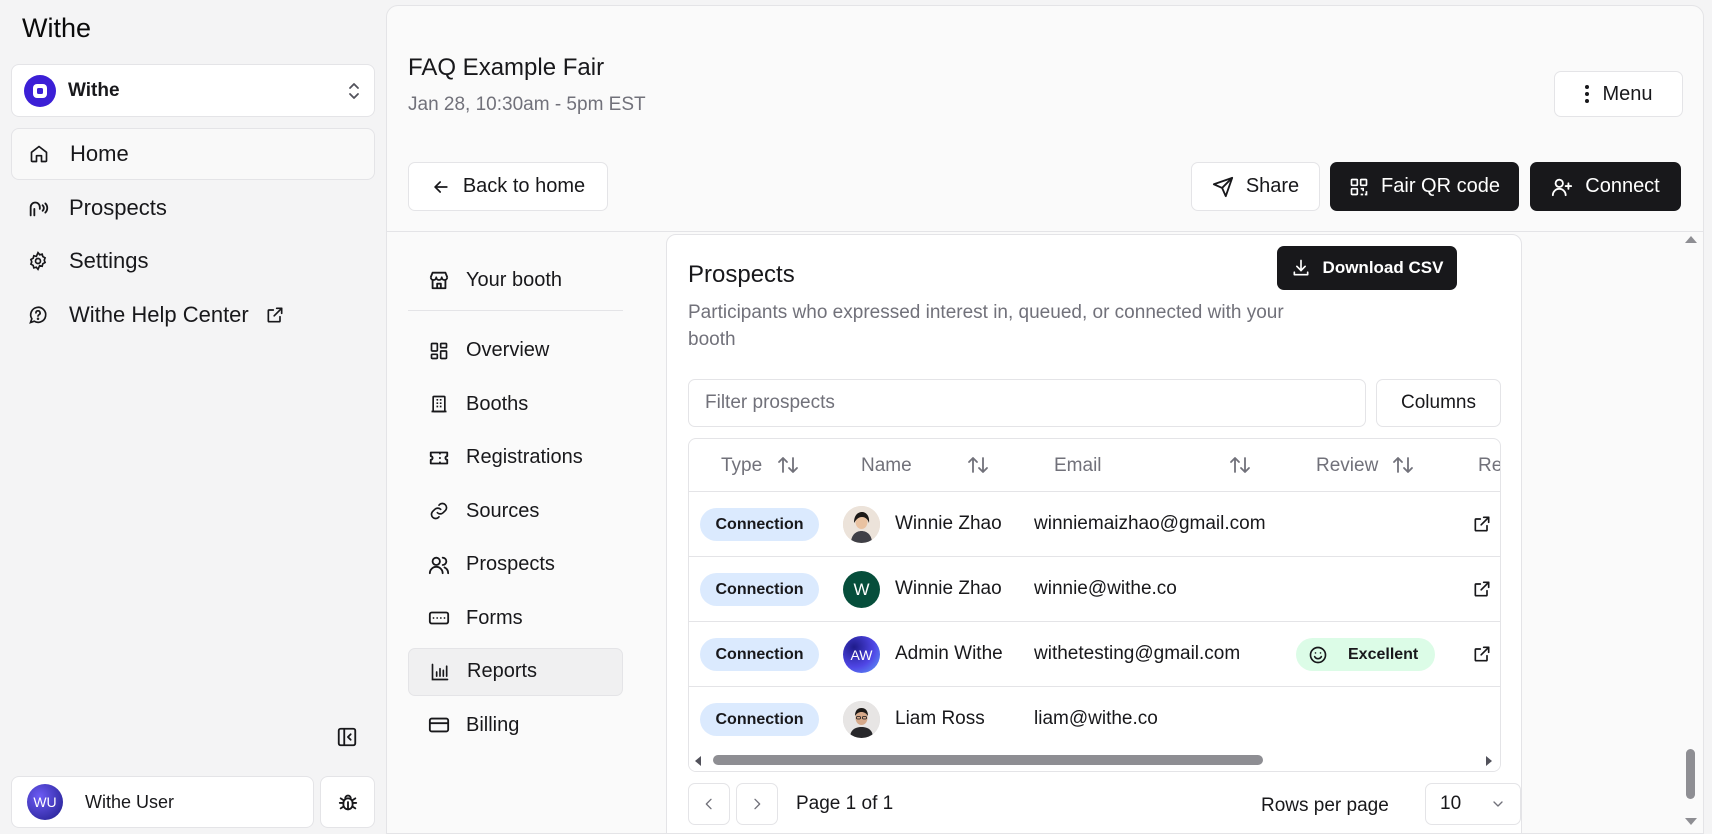  Describe the element at coordinates (39, 154) in the screenshot. I see `home-icon` at that location.